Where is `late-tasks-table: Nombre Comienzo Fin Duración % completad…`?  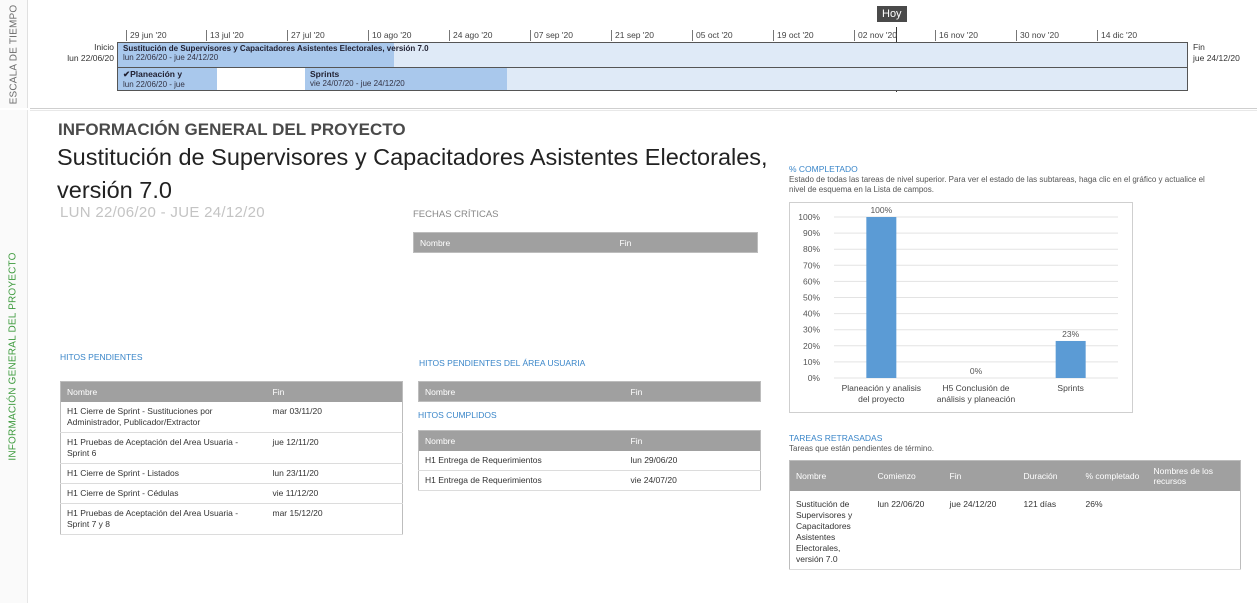 late-tasks-table: Nombre Comienzo Fin Duración % completad… is located at coordinates (1015, 515).